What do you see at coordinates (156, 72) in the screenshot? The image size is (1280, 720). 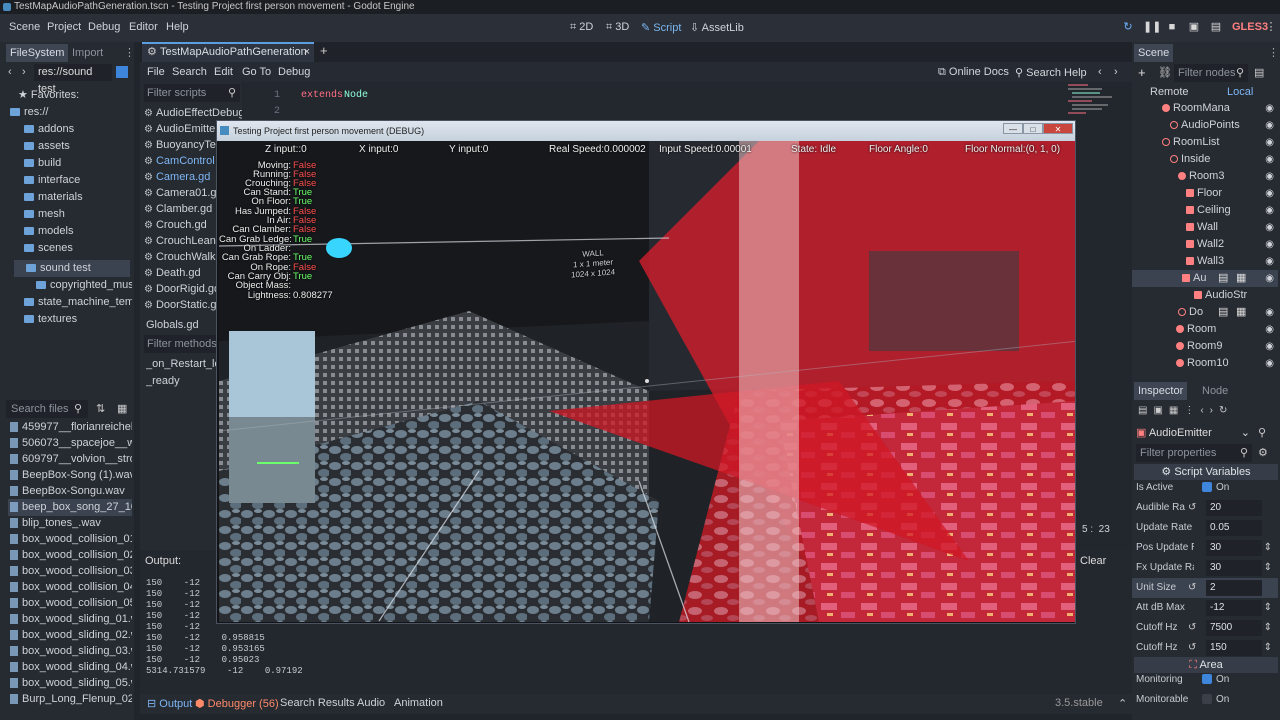 I see `script-menu-file: File` at bounding box center [156, 72].